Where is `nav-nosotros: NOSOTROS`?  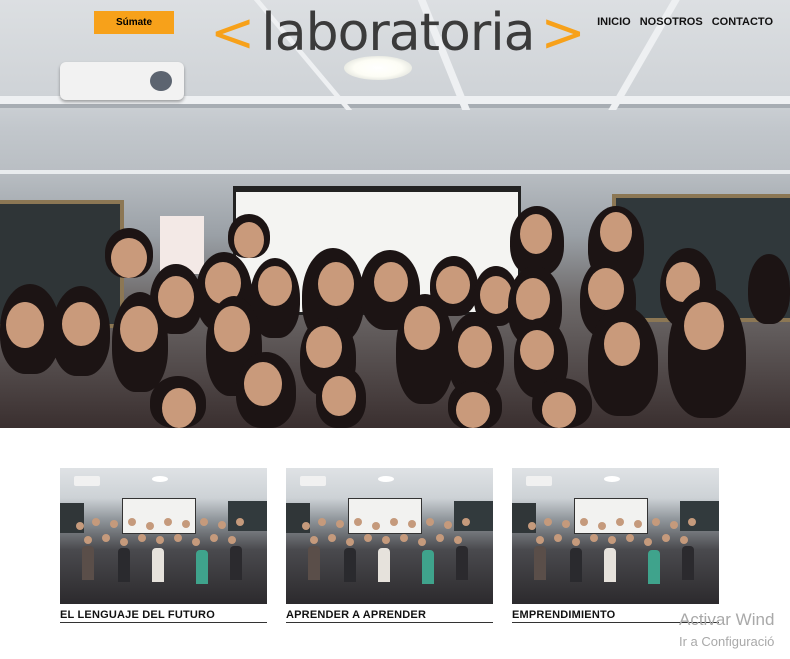
nav-nosotros: NOSOTROS is located at coordinates (671, 22).